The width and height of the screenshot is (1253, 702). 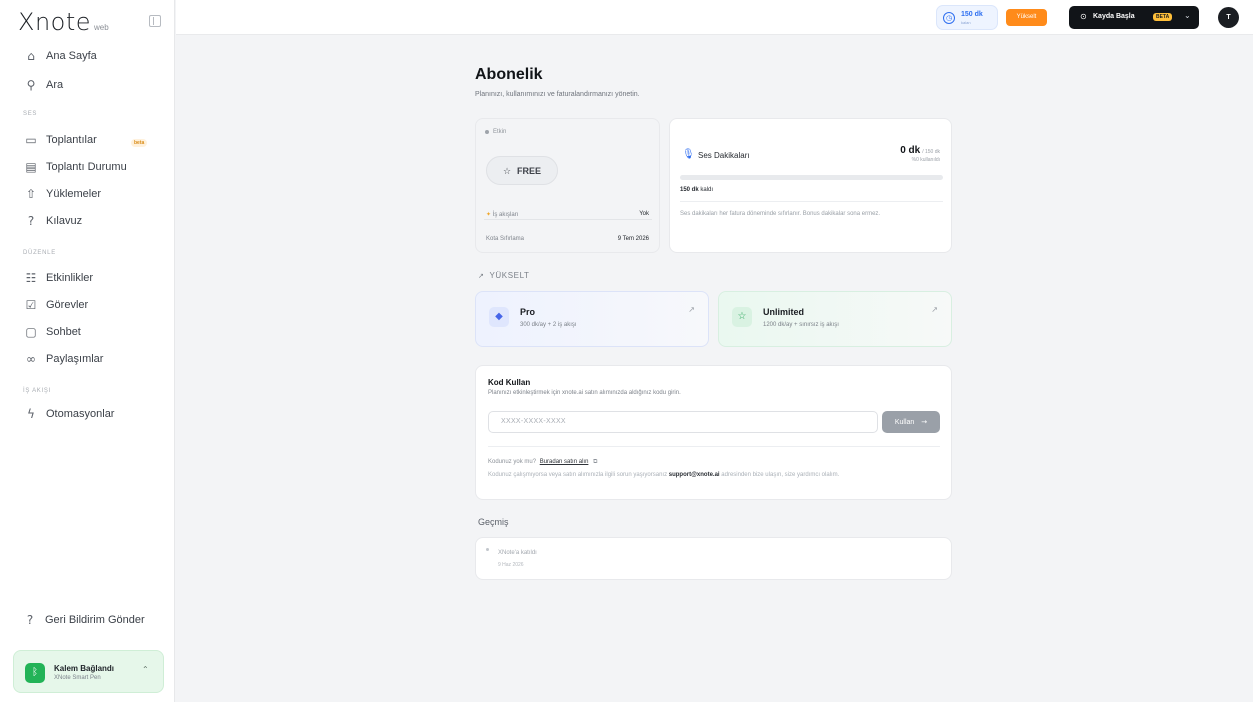 What do you see at coordinates (1134, 17) in the screenshot?
I see `start-recording-button: ⊙ Kayda Başla BETA ⌄` at bounding box center [1134, 17].